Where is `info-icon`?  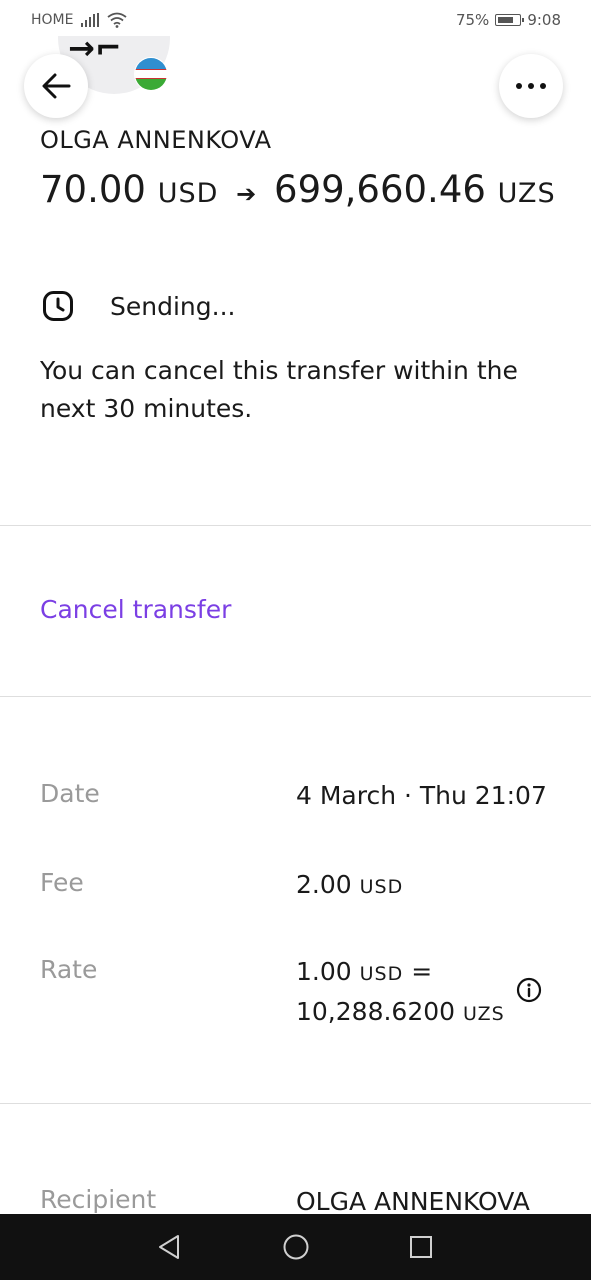 info-icon is located at coordinates (529, 990).